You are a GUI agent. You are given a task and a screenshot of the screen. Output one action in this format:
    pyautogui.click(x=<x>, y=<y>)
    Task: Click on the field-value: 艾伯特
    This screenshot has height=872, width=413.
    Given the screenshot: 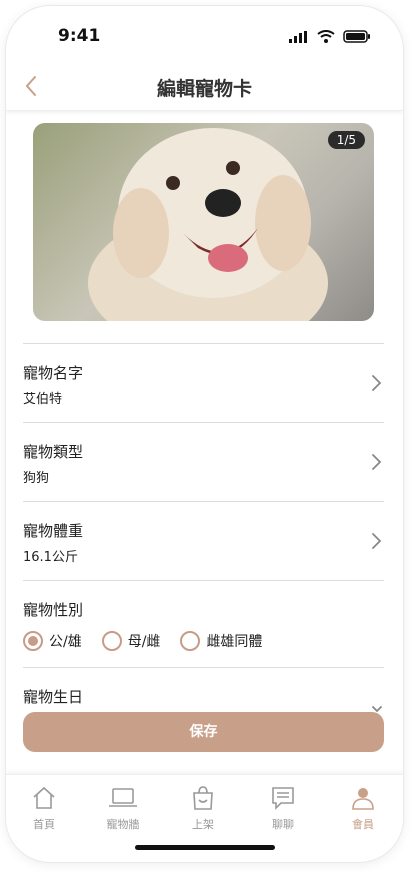 What is the action you would take?
    pyautogui.click(x=43, y=399)
    